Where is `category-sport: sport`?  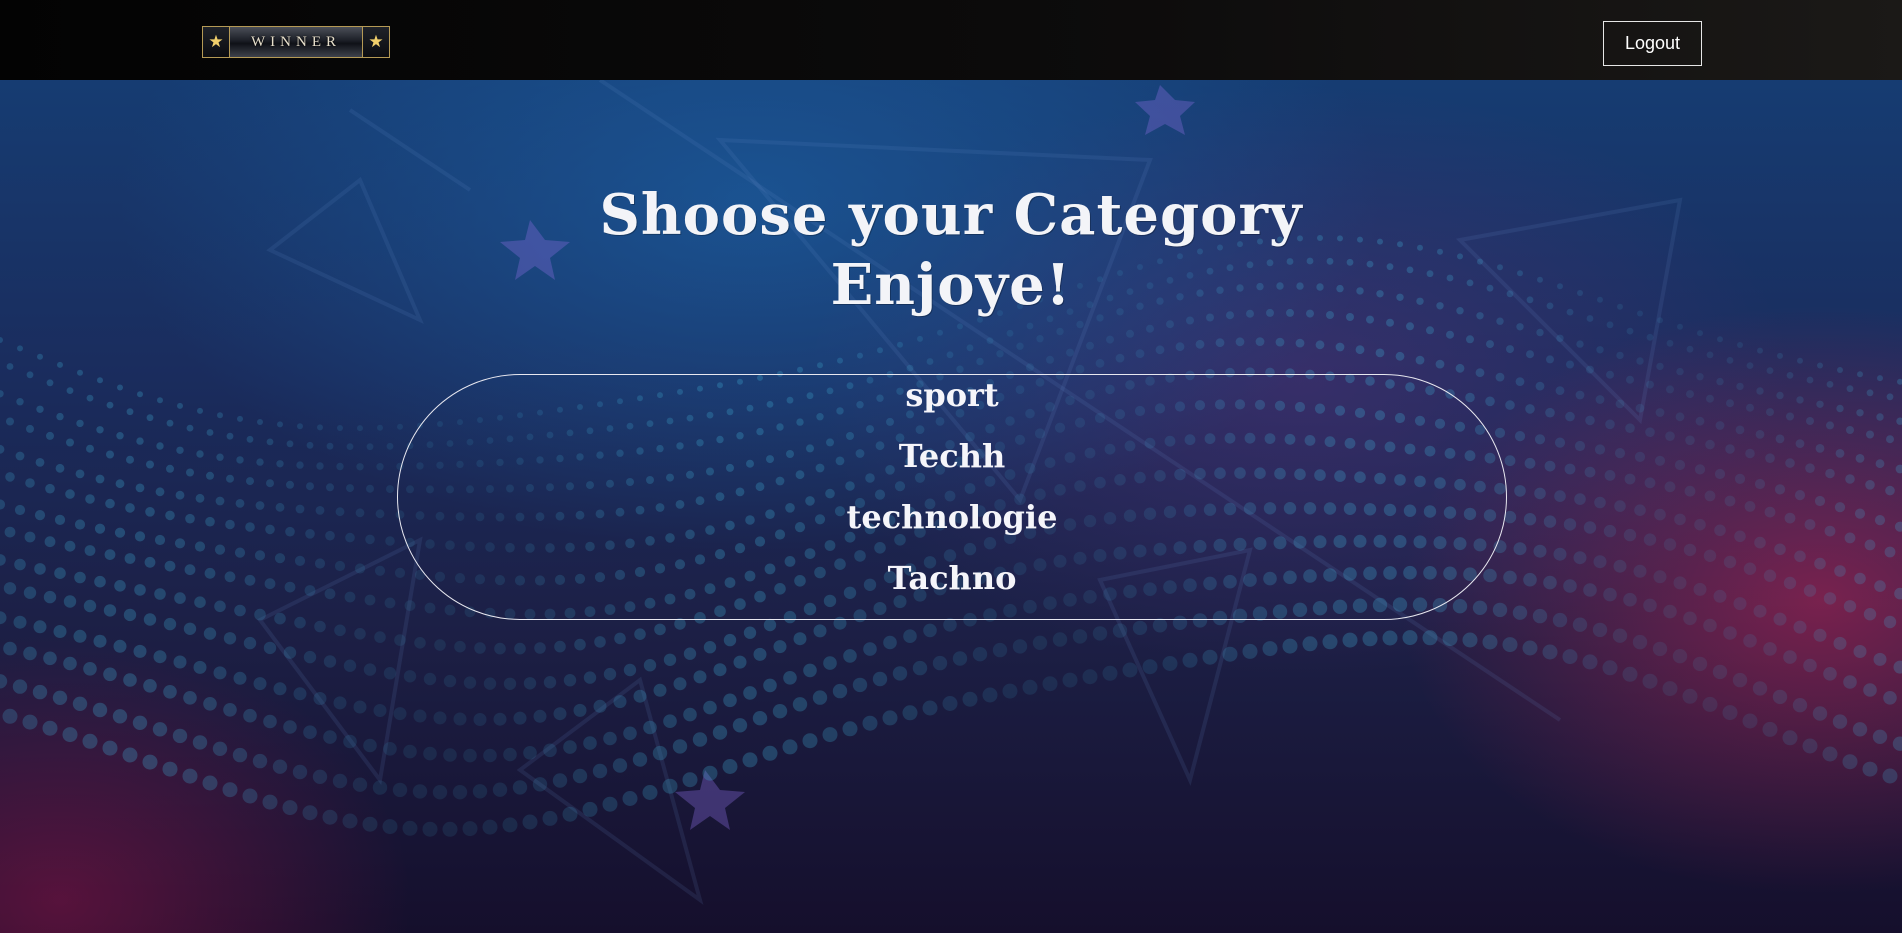
category-sport: sport is located at coordinates (952, 395).